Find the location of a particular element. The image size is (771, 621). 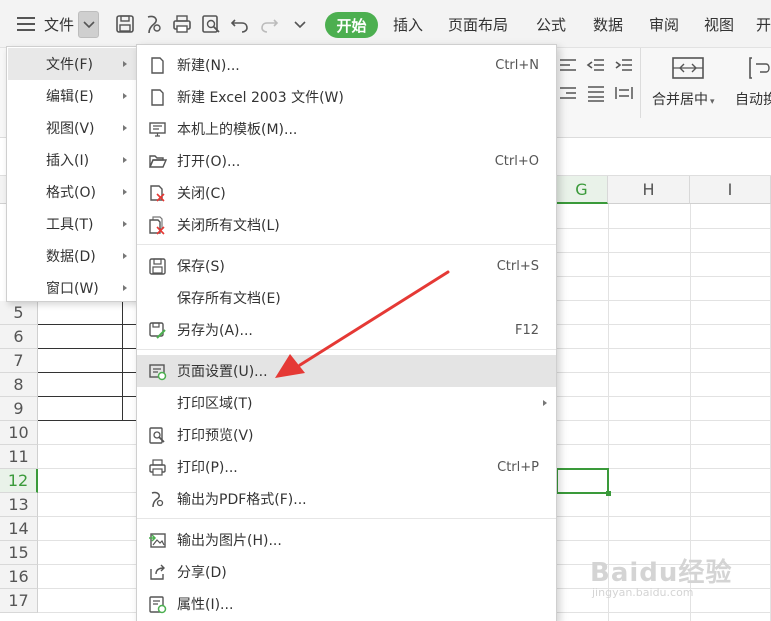

main-menu-item-window: 窗口(W) is located at coordinates (72, 288).